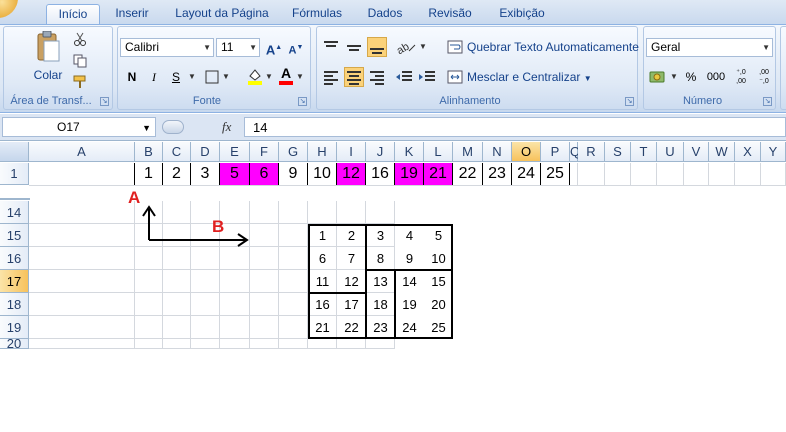 The height and width of the screenshot is (432, 786). What do you see at coordinates (132, 14) in the screenshot?
I see `tab-inserir: Inserir` at bounding box center [132, 14].